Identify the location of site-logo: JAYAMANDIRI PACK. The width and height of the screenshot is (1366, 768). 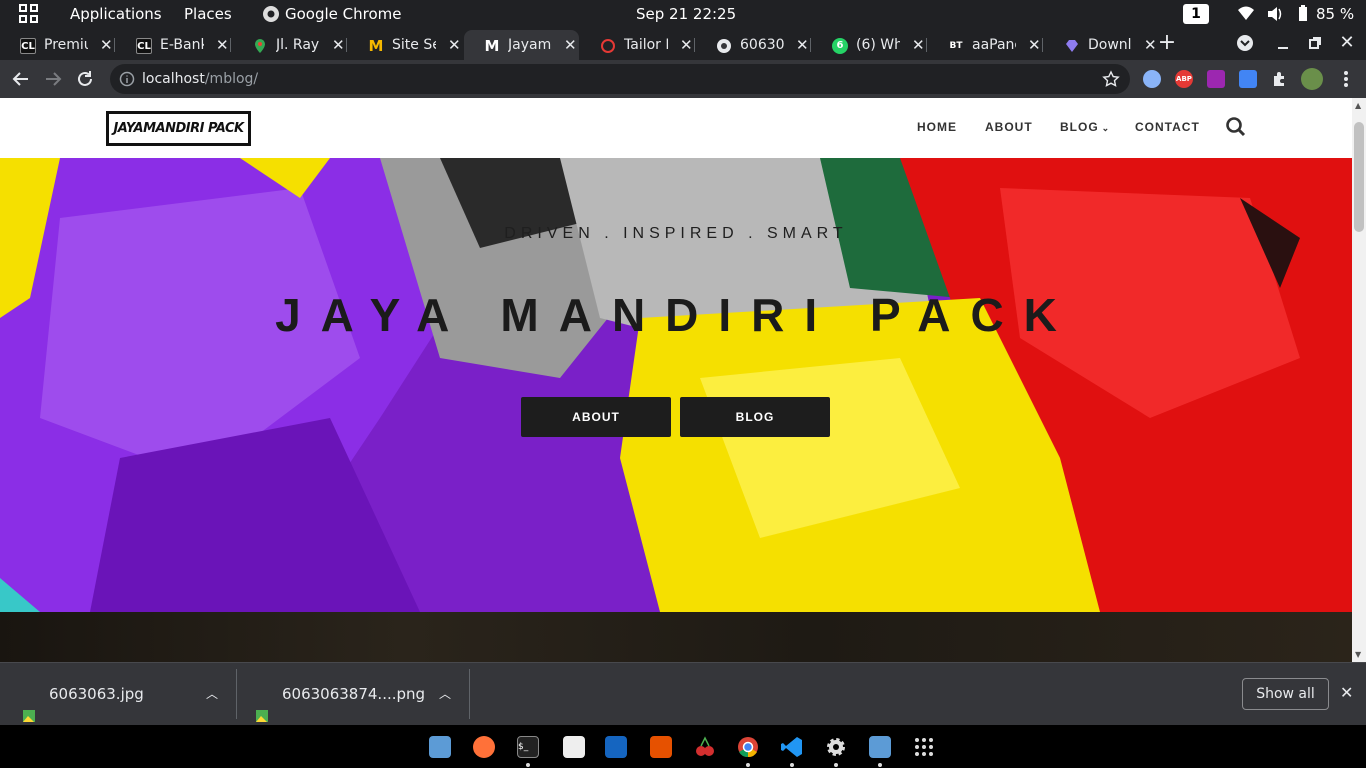
(178, 128).